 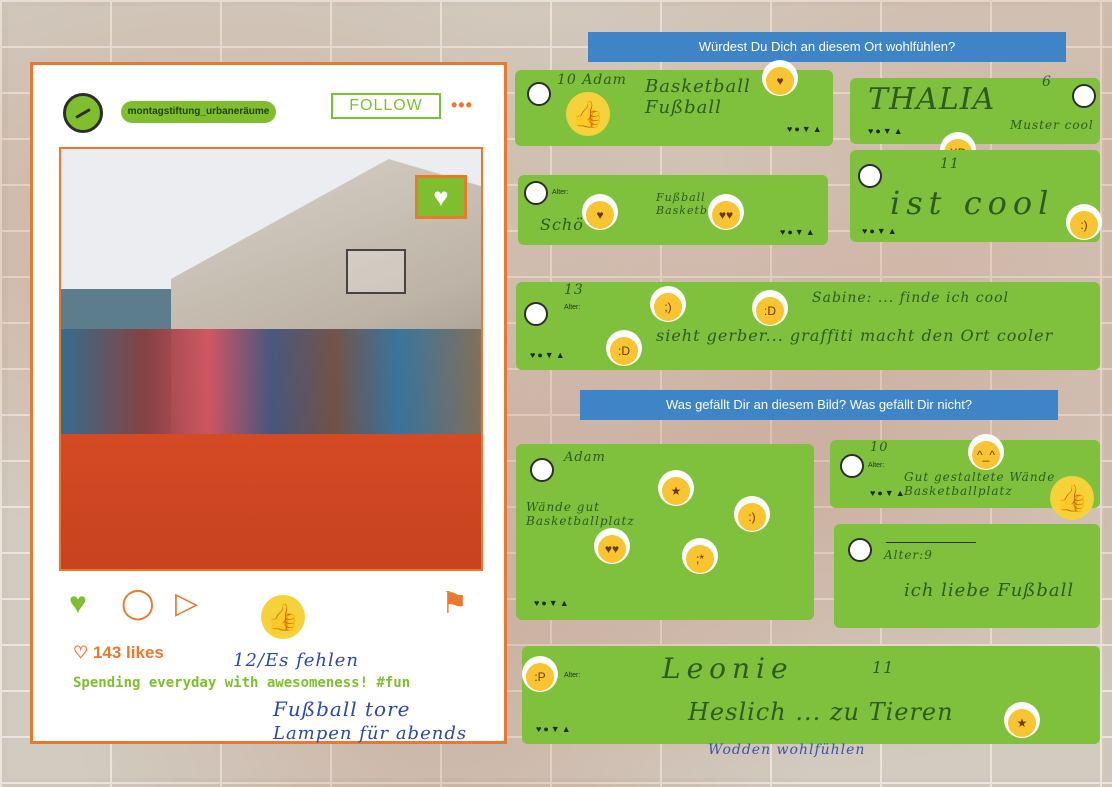 I want to click on comment-age: Alter:9, so click(x=908, y=555).